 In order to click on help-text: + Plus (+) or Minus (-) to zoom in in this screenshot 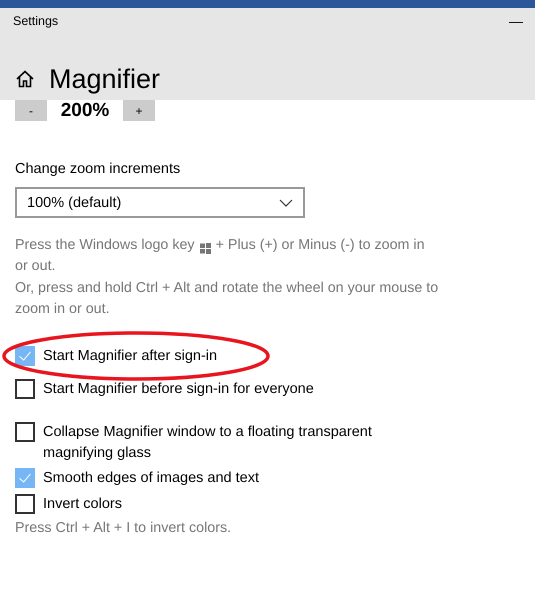, I will do `click(320, 245)`.